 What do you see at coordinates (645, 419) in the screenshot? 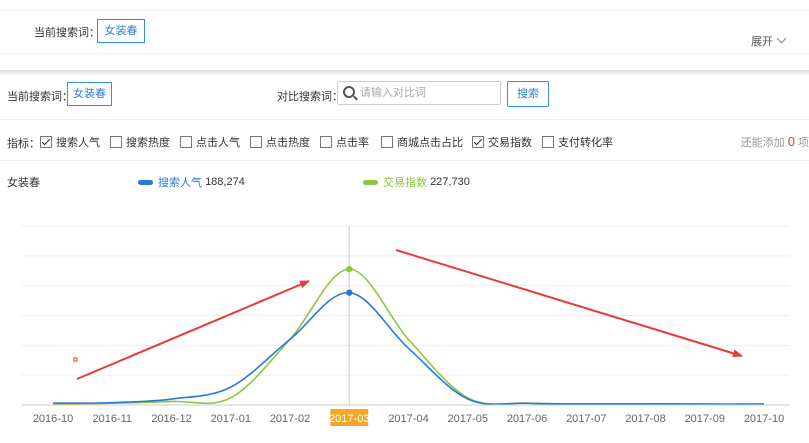
I see `x-tick-label: 2017-08` at bounding box center [645, 419].